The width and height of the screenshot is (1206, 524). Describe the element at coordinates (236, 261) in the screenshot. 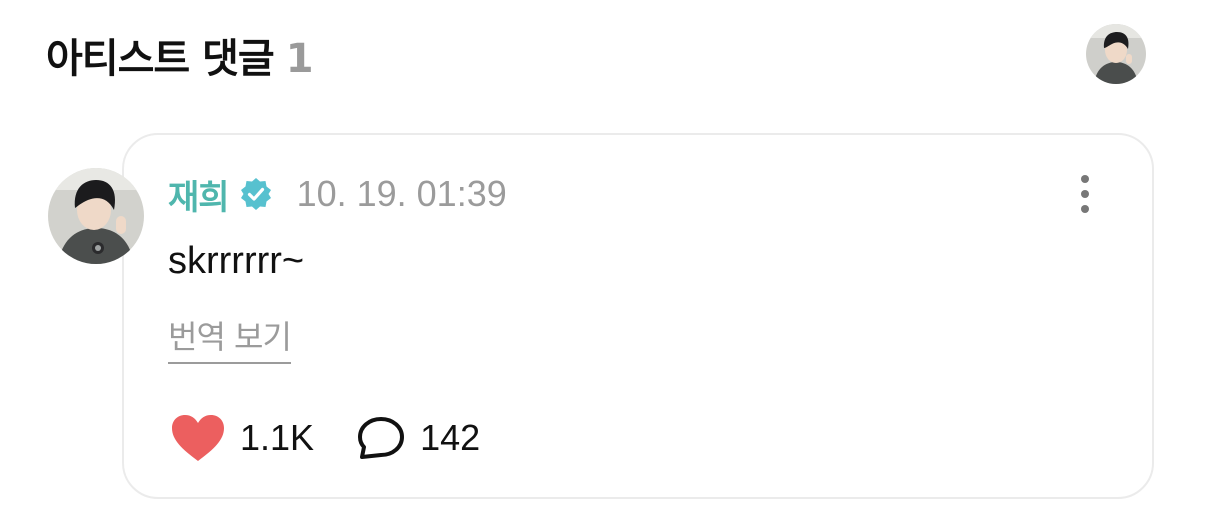

I see `comment-body: skrrrrrr~` at that location.